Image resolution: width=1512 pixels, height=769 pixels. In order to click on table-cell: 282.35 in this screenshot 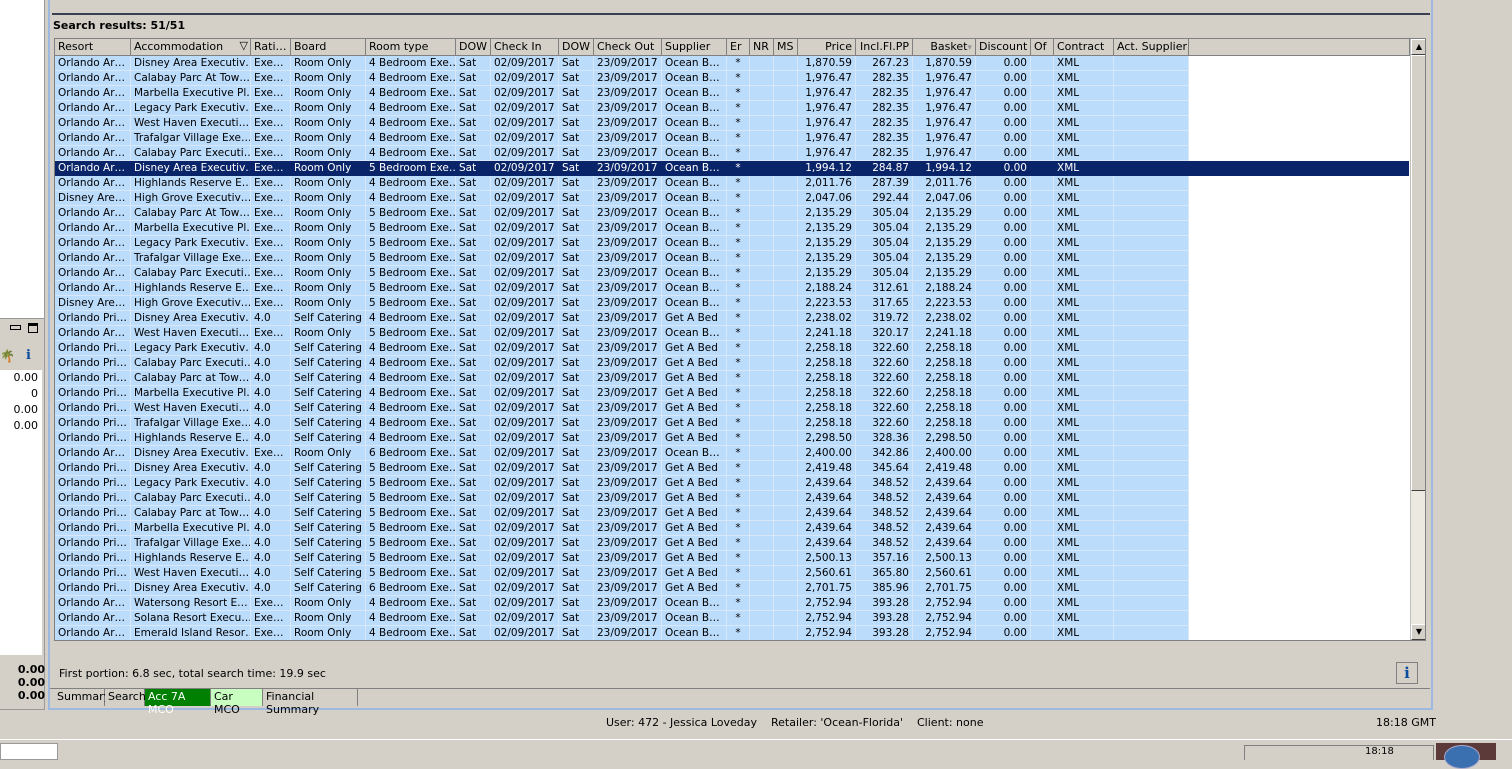, I will do `click(884, 93)`.